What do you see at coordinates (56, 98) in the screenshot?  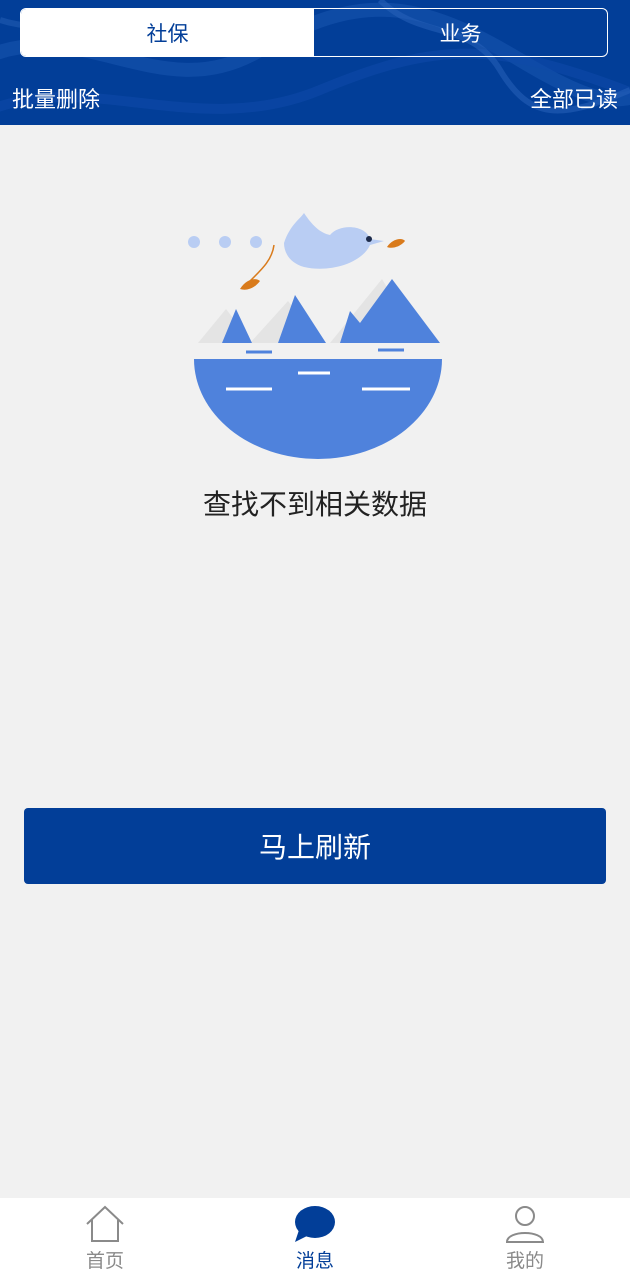 I see `batch-delete-button: 批量删除` at bounding box center [56, 98].